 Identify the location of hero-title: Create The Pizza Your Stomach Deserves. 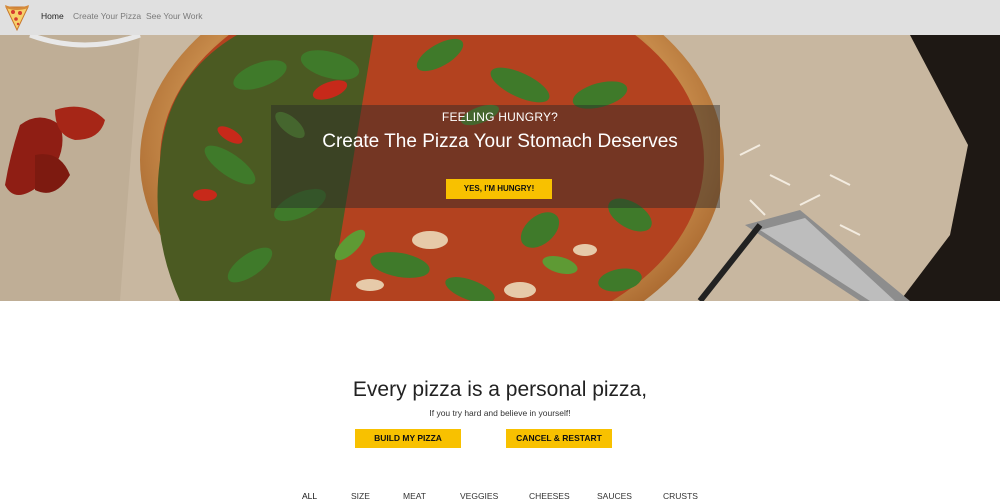
(500, 141).